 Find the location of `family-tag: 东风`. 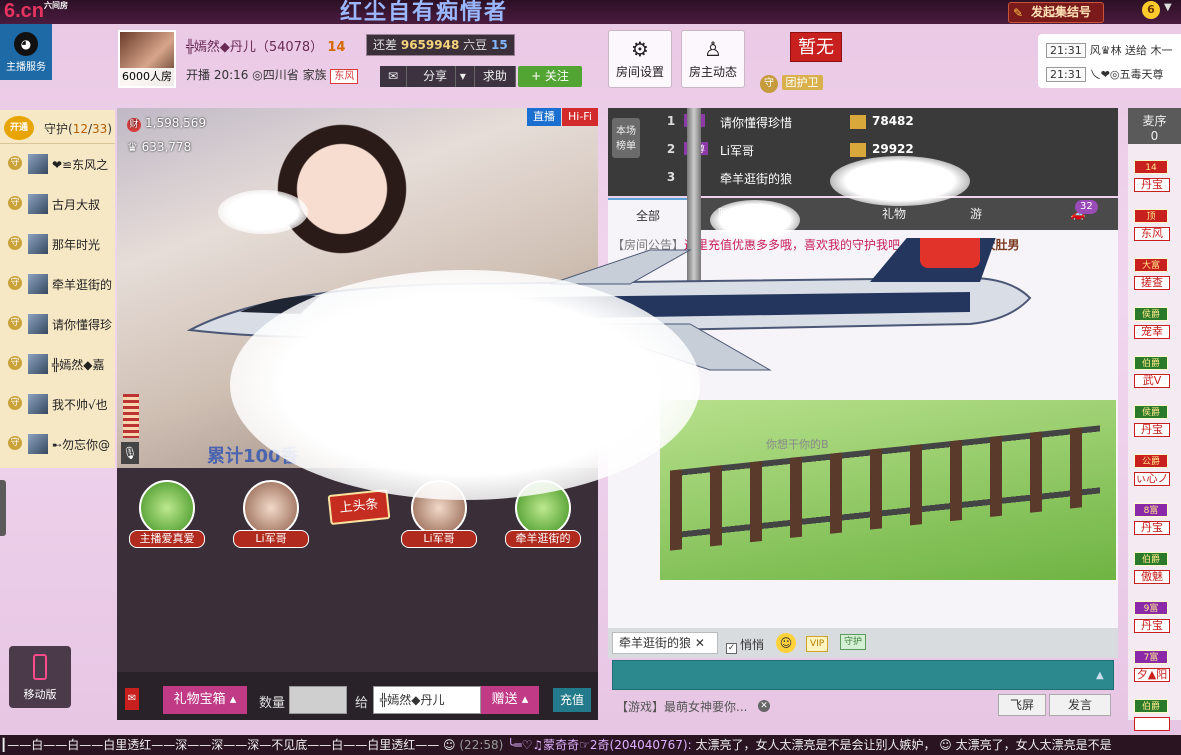

family-tag: 东风 is located at coordinates (344, 76).